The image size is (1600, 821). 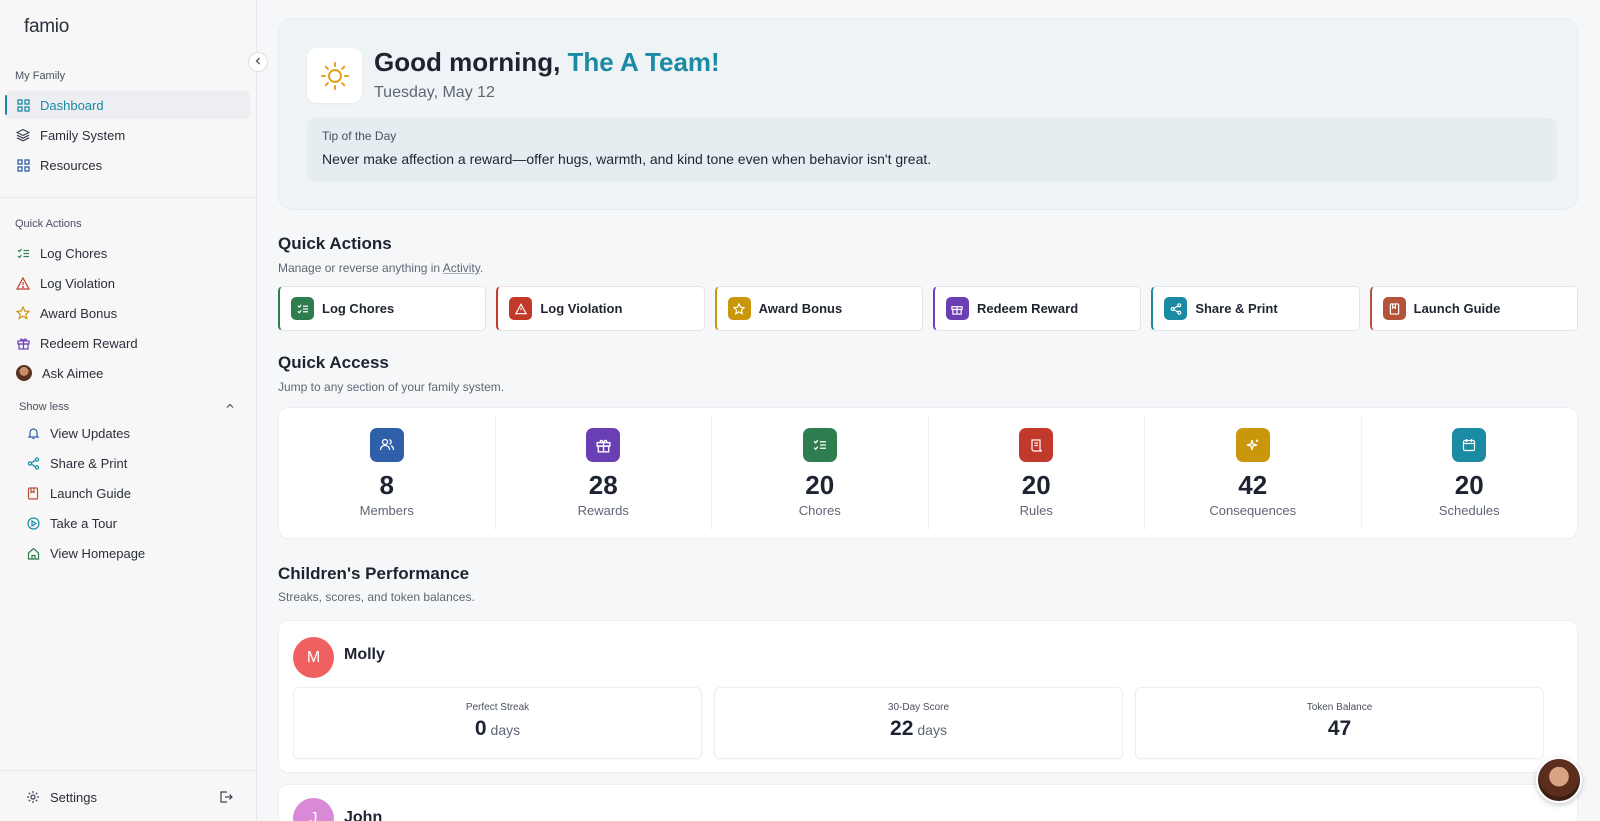 I want to click on sidebar-item-share-print: Share & Print, so click(x=127, y=463).